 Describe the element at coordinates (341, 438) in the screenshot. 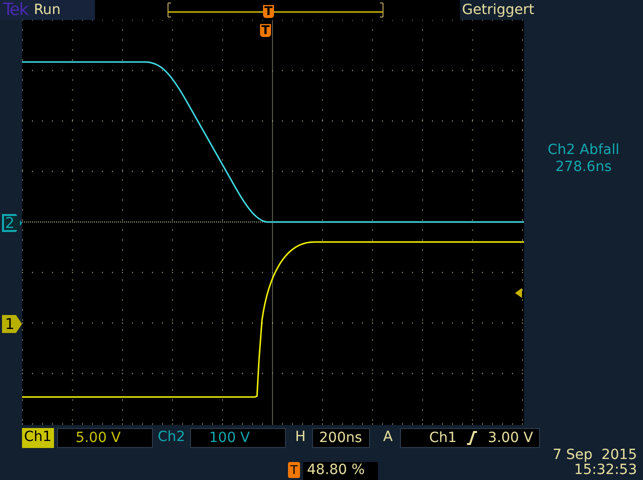

I see `timebase-value: 200ns` at that location.